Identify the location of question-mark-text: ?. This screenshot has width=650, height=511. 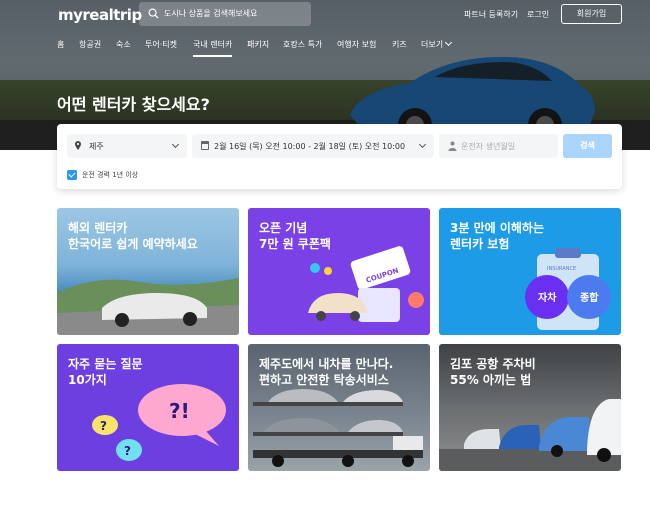
(103, 426).